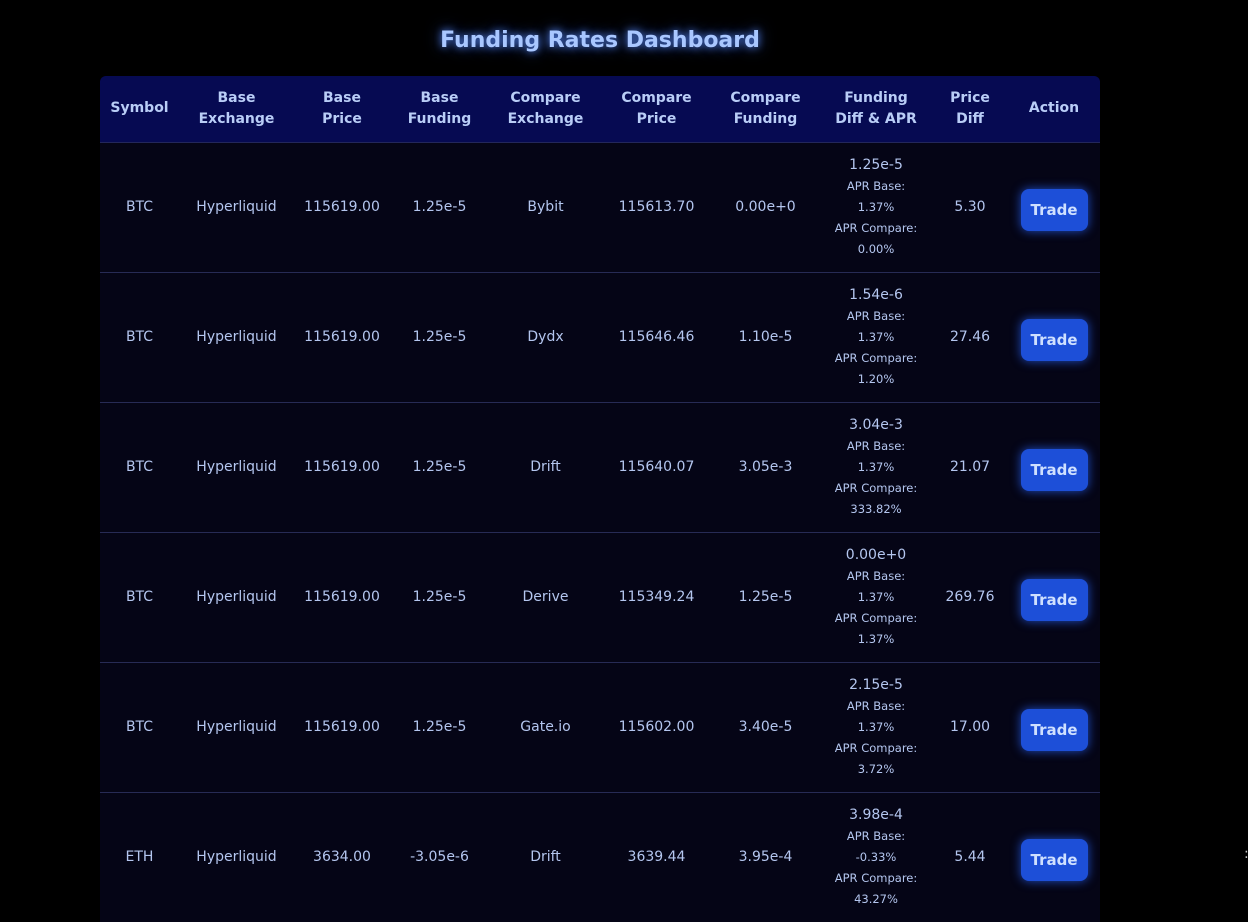 This screenshot has height=922, width=1248. Describe the element at coordinates (765, 727) in the screenshot. I see `cell-compare-funding: 3.40e-5` at that location.